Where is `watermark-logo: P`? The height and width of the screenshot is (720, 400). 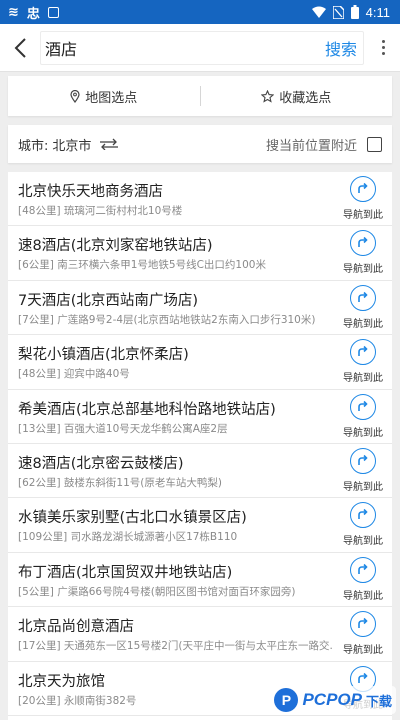 watermark-logo: P is located at coordinates (286, 700).